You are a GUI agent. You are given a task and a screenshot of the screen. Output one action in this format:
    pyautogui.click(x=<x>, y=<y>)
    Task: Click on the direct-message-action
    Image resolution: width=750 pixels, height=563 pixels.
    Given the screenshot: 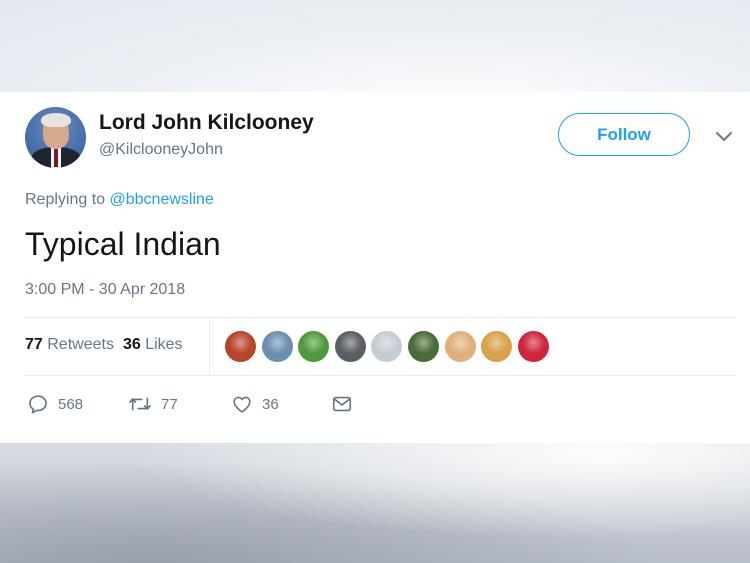 What is the action you would take?
    pyautogui.click(x=342, y=404)
    